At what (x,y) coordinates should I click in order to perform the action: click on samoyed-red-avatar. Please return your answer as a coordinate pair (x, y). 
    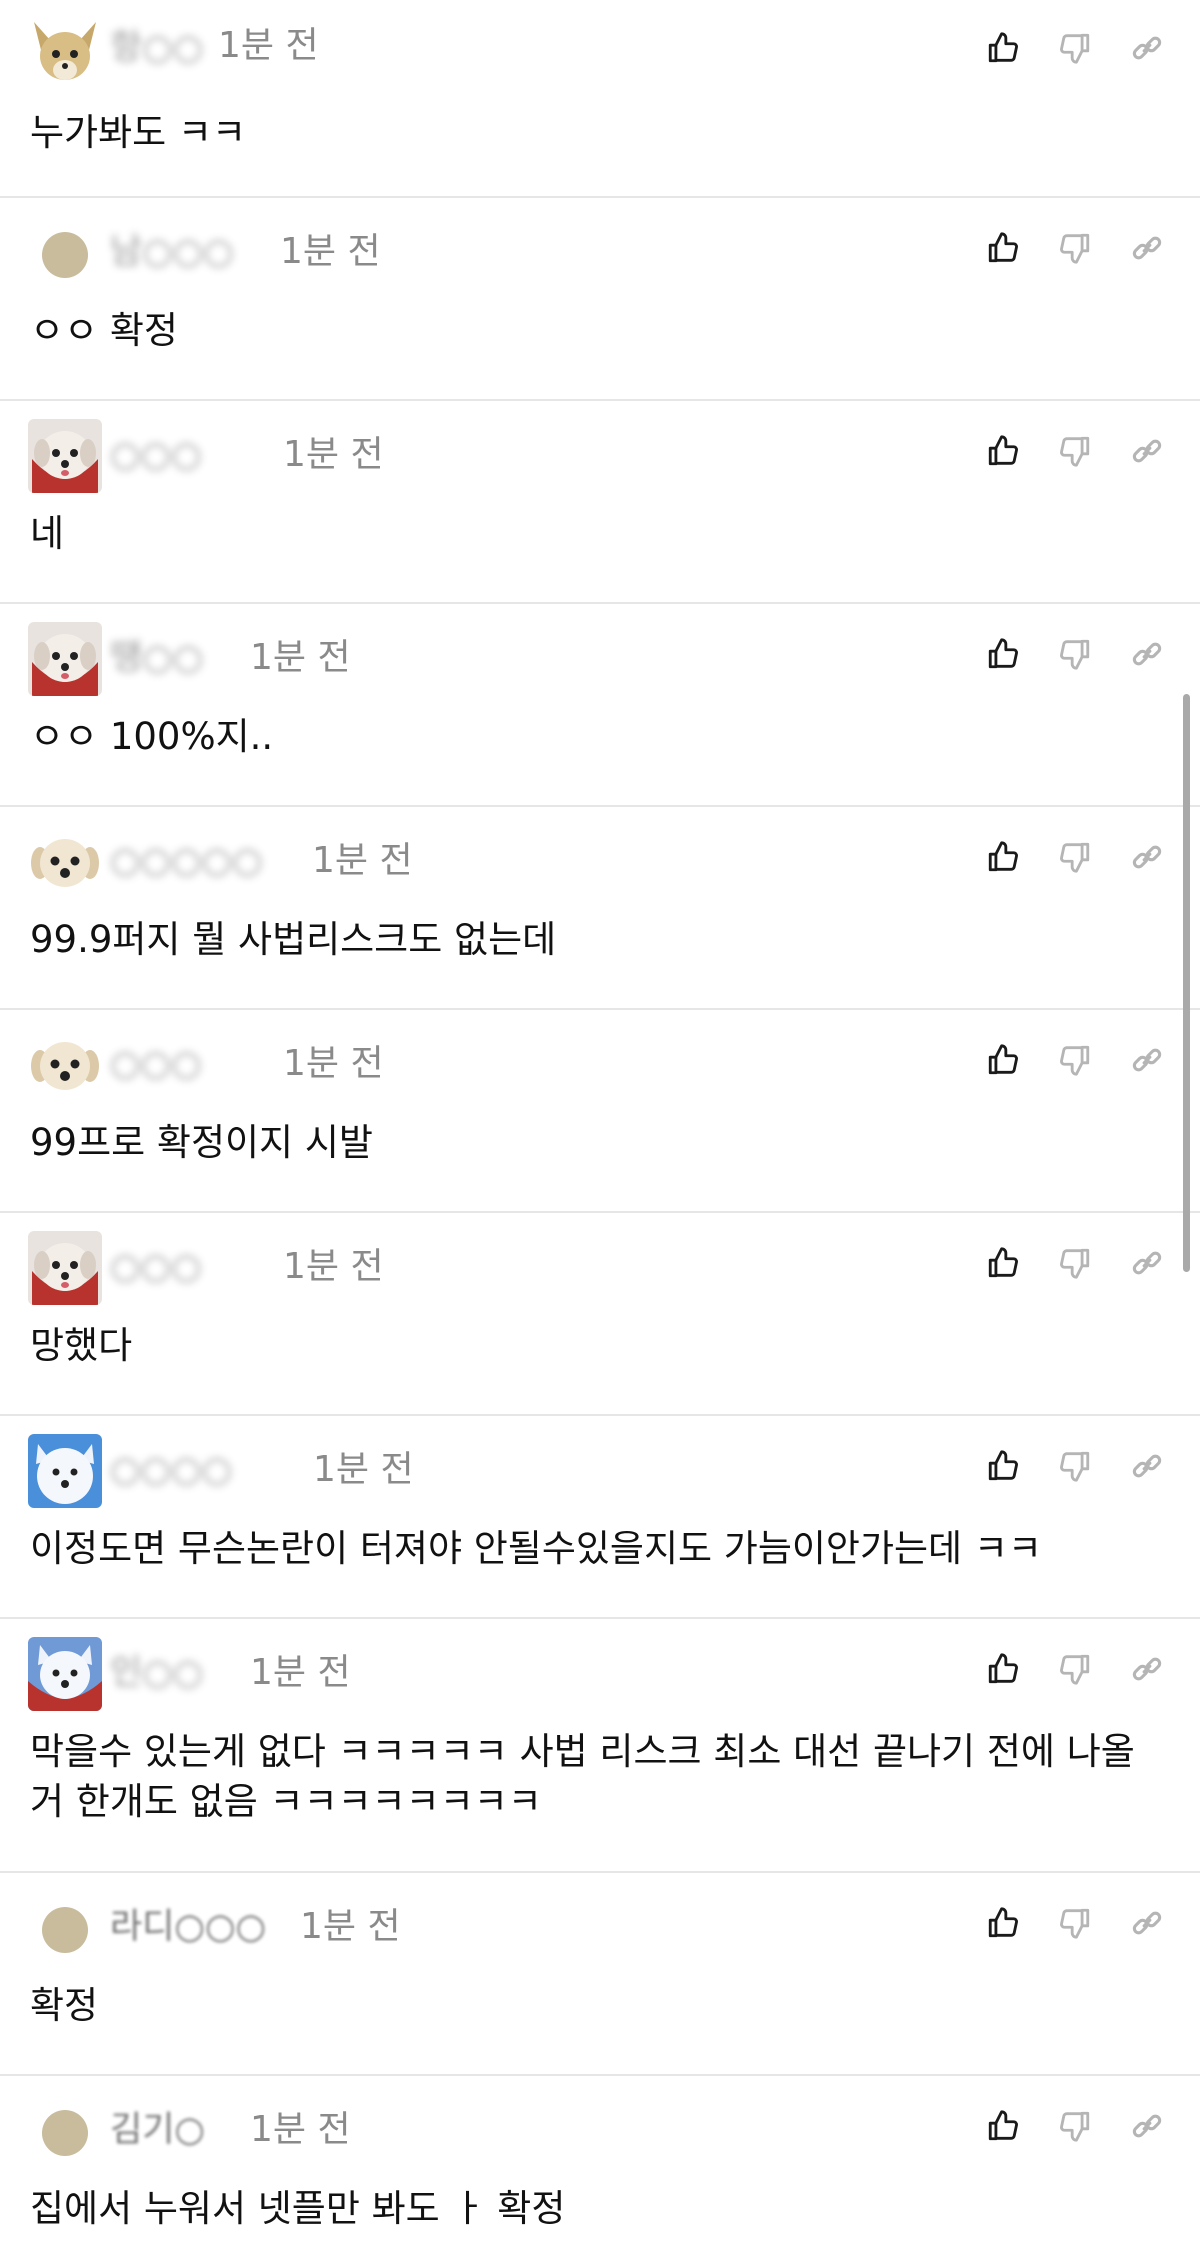
    Looking at the image, I should click on (65, 1674).